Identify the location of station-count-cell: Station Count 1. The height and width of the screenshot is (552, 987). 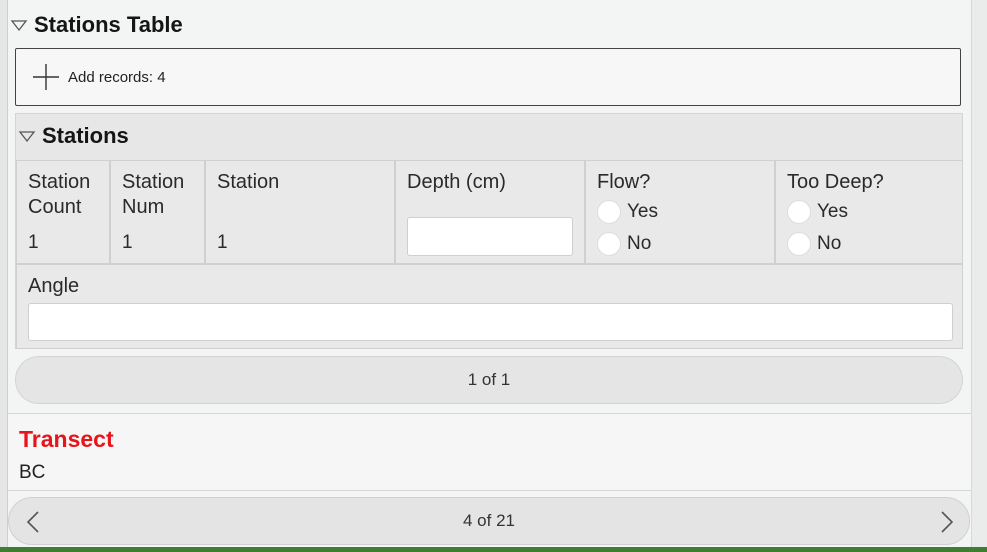
(63, 212).